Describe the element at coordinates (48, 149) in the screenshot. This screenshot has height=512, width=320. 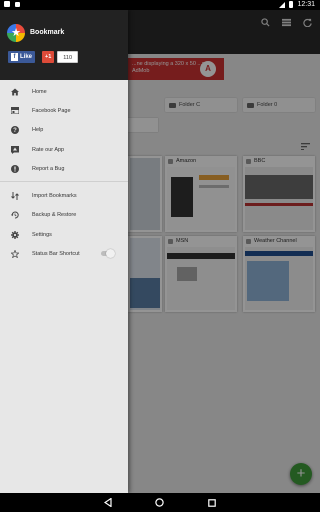
I see `menu-item-label: Rate our App` at that location.